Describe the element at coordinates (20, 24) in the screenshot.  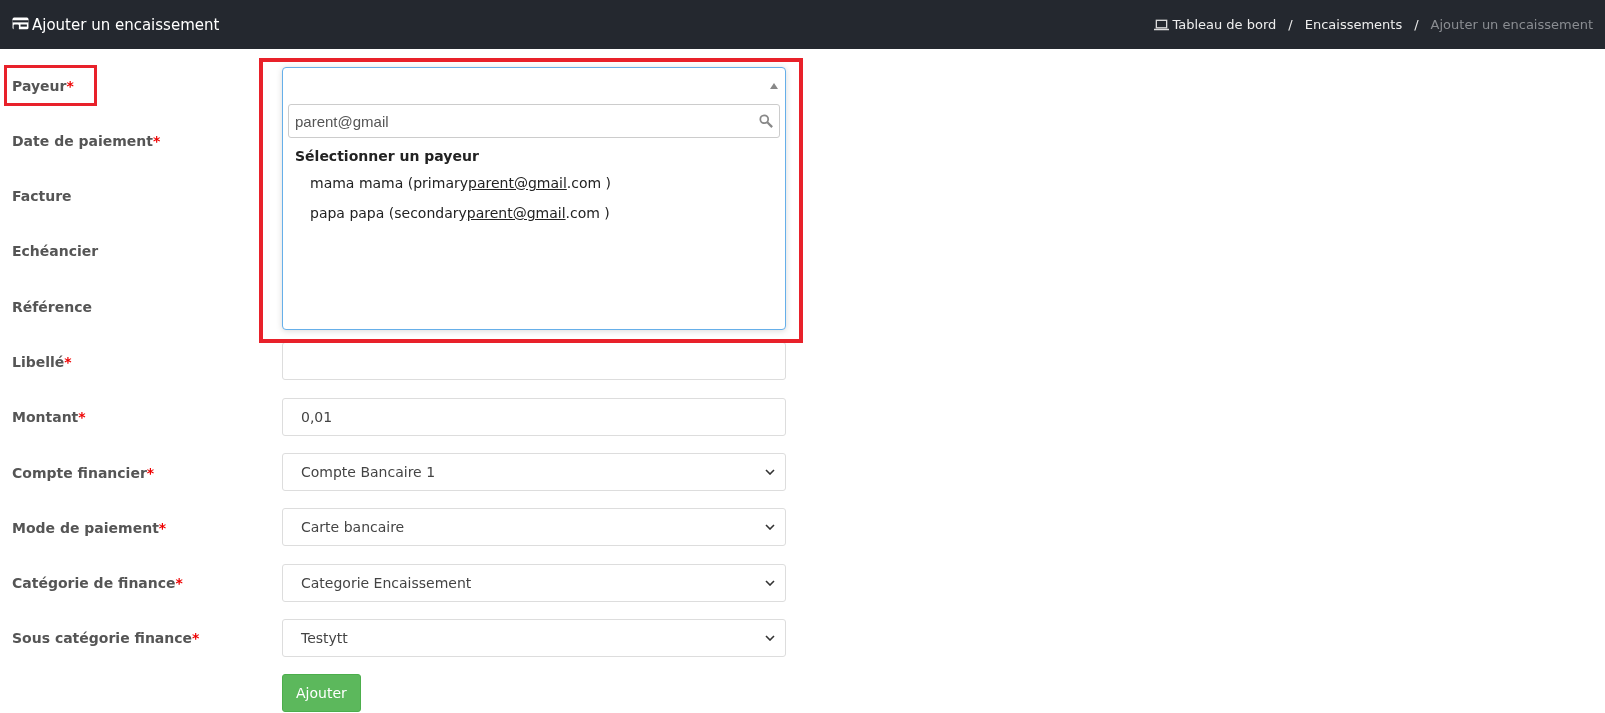
I see `card-icon` at that location.